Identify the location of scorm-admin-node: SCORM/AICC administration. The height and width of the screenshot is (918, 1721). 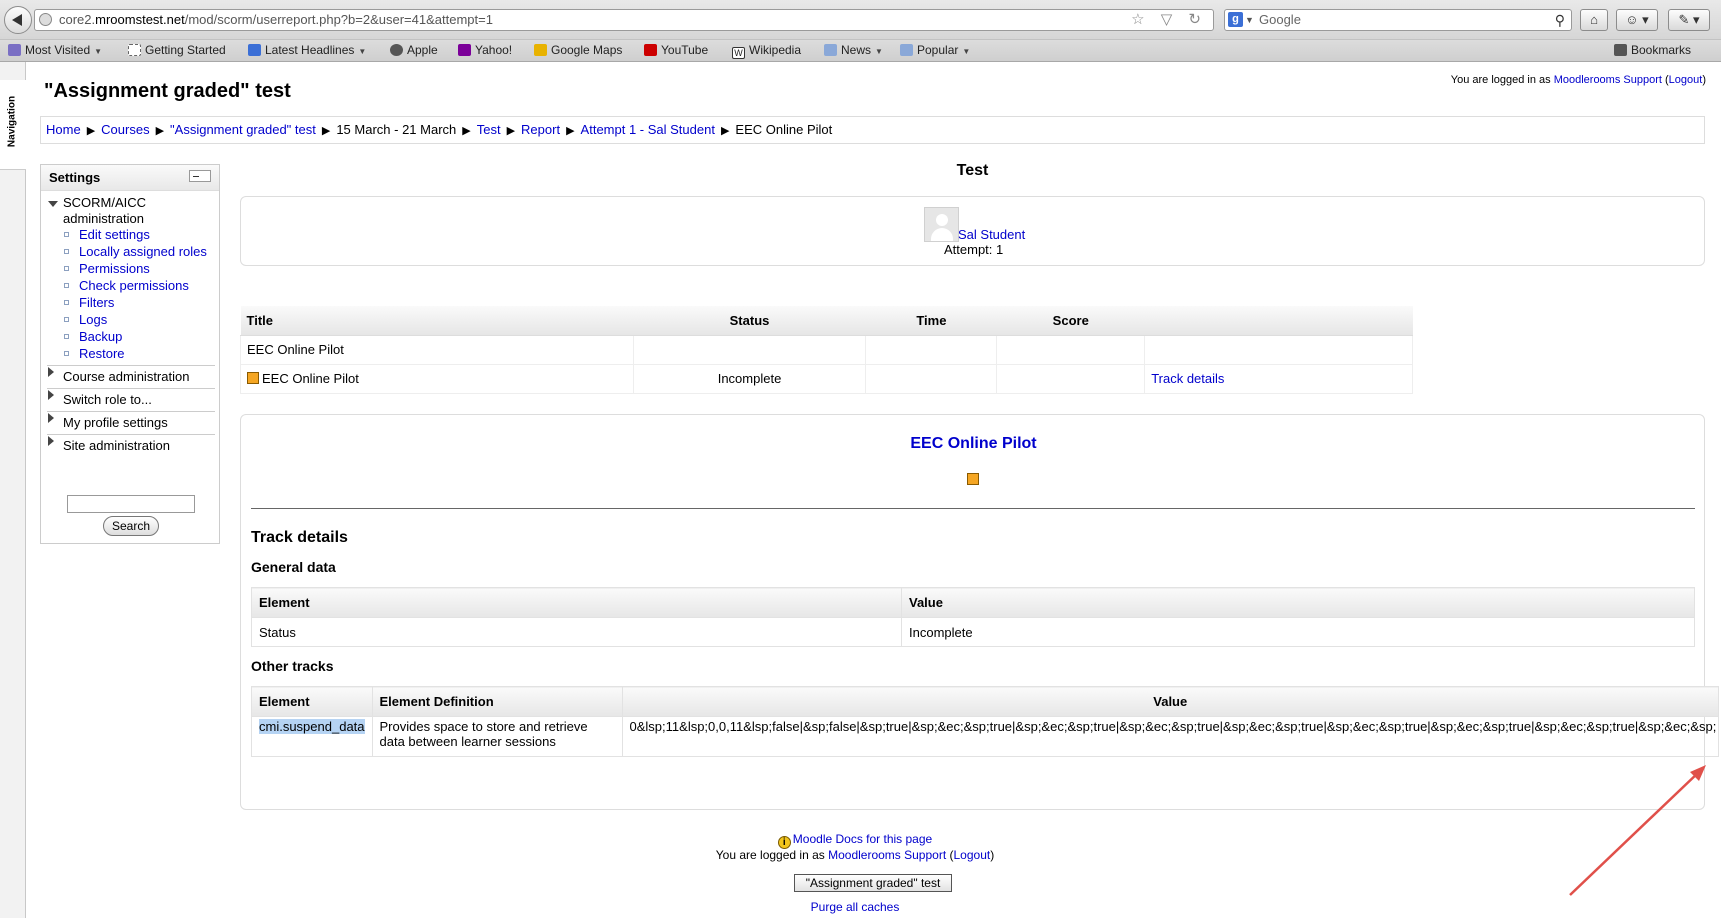
(118, 211).